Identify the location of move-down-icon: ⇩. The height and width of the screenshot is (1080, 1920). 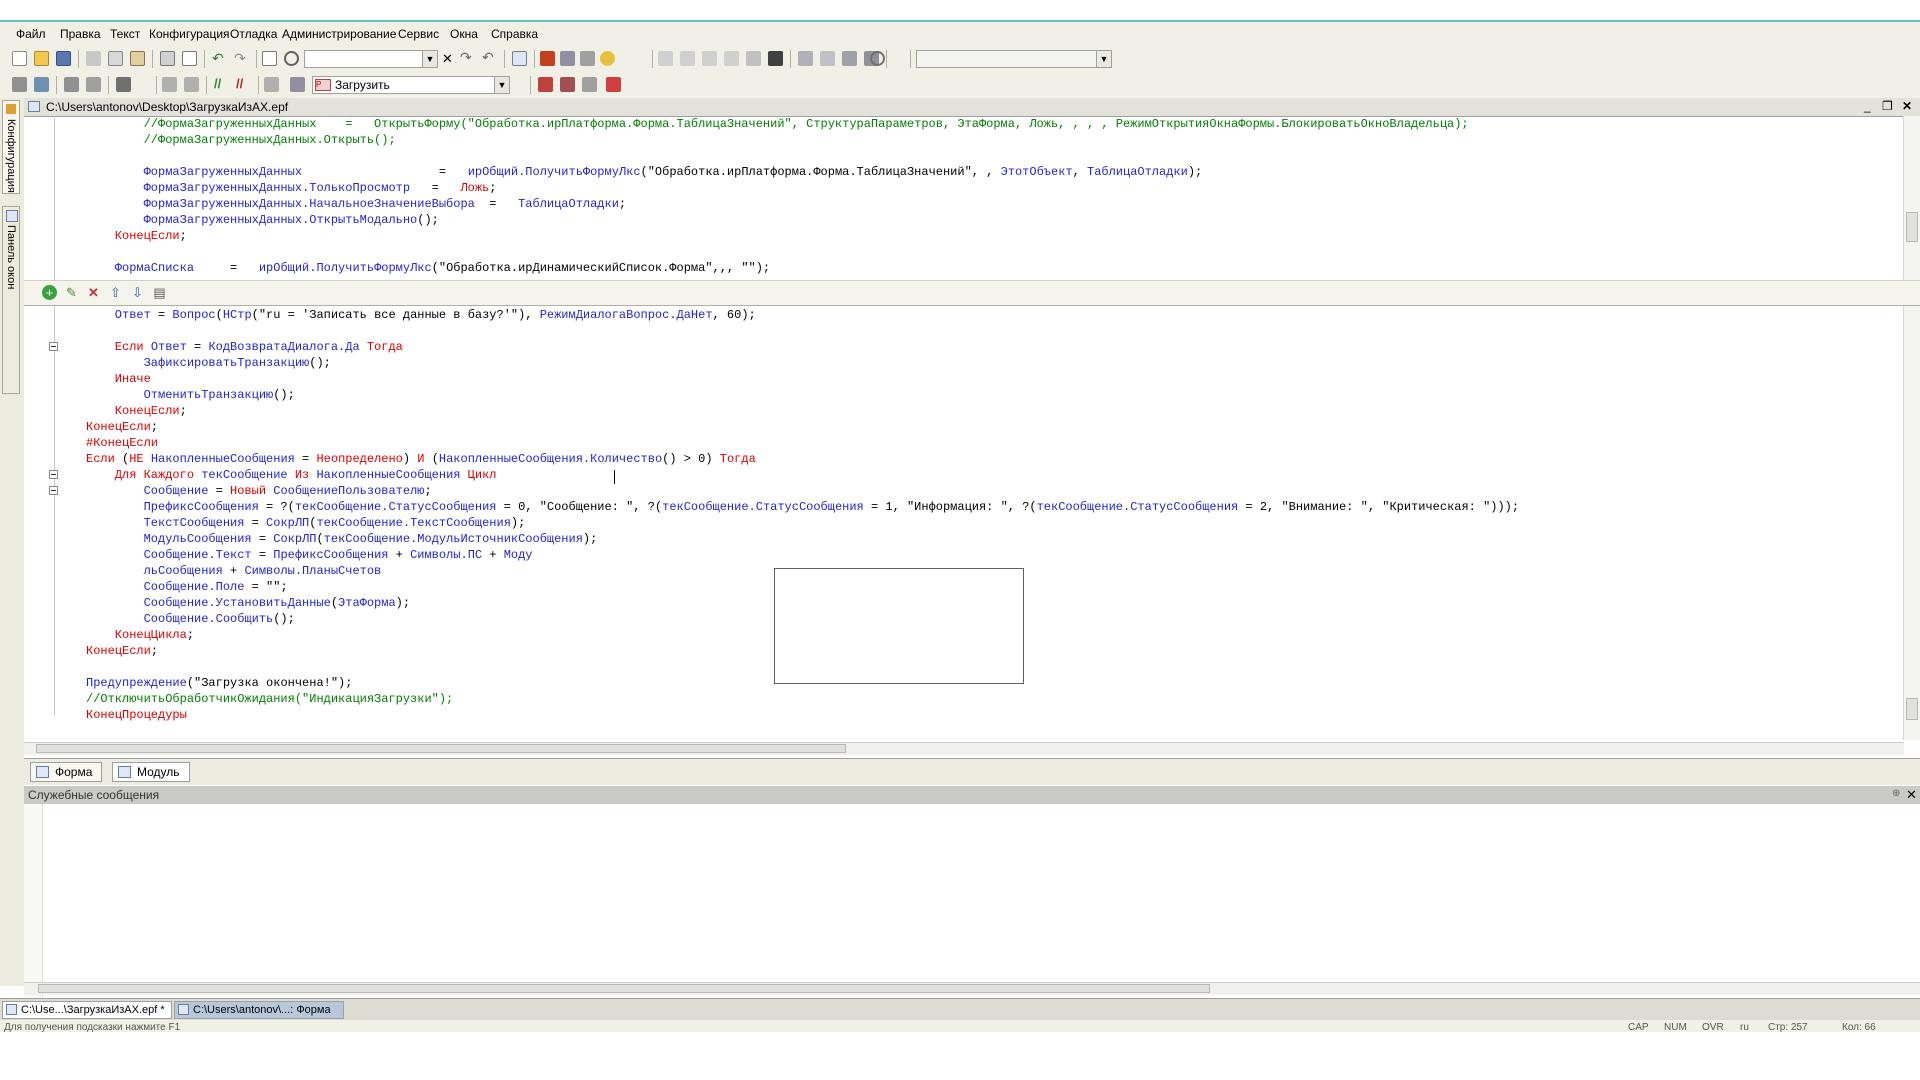
(137, 292).